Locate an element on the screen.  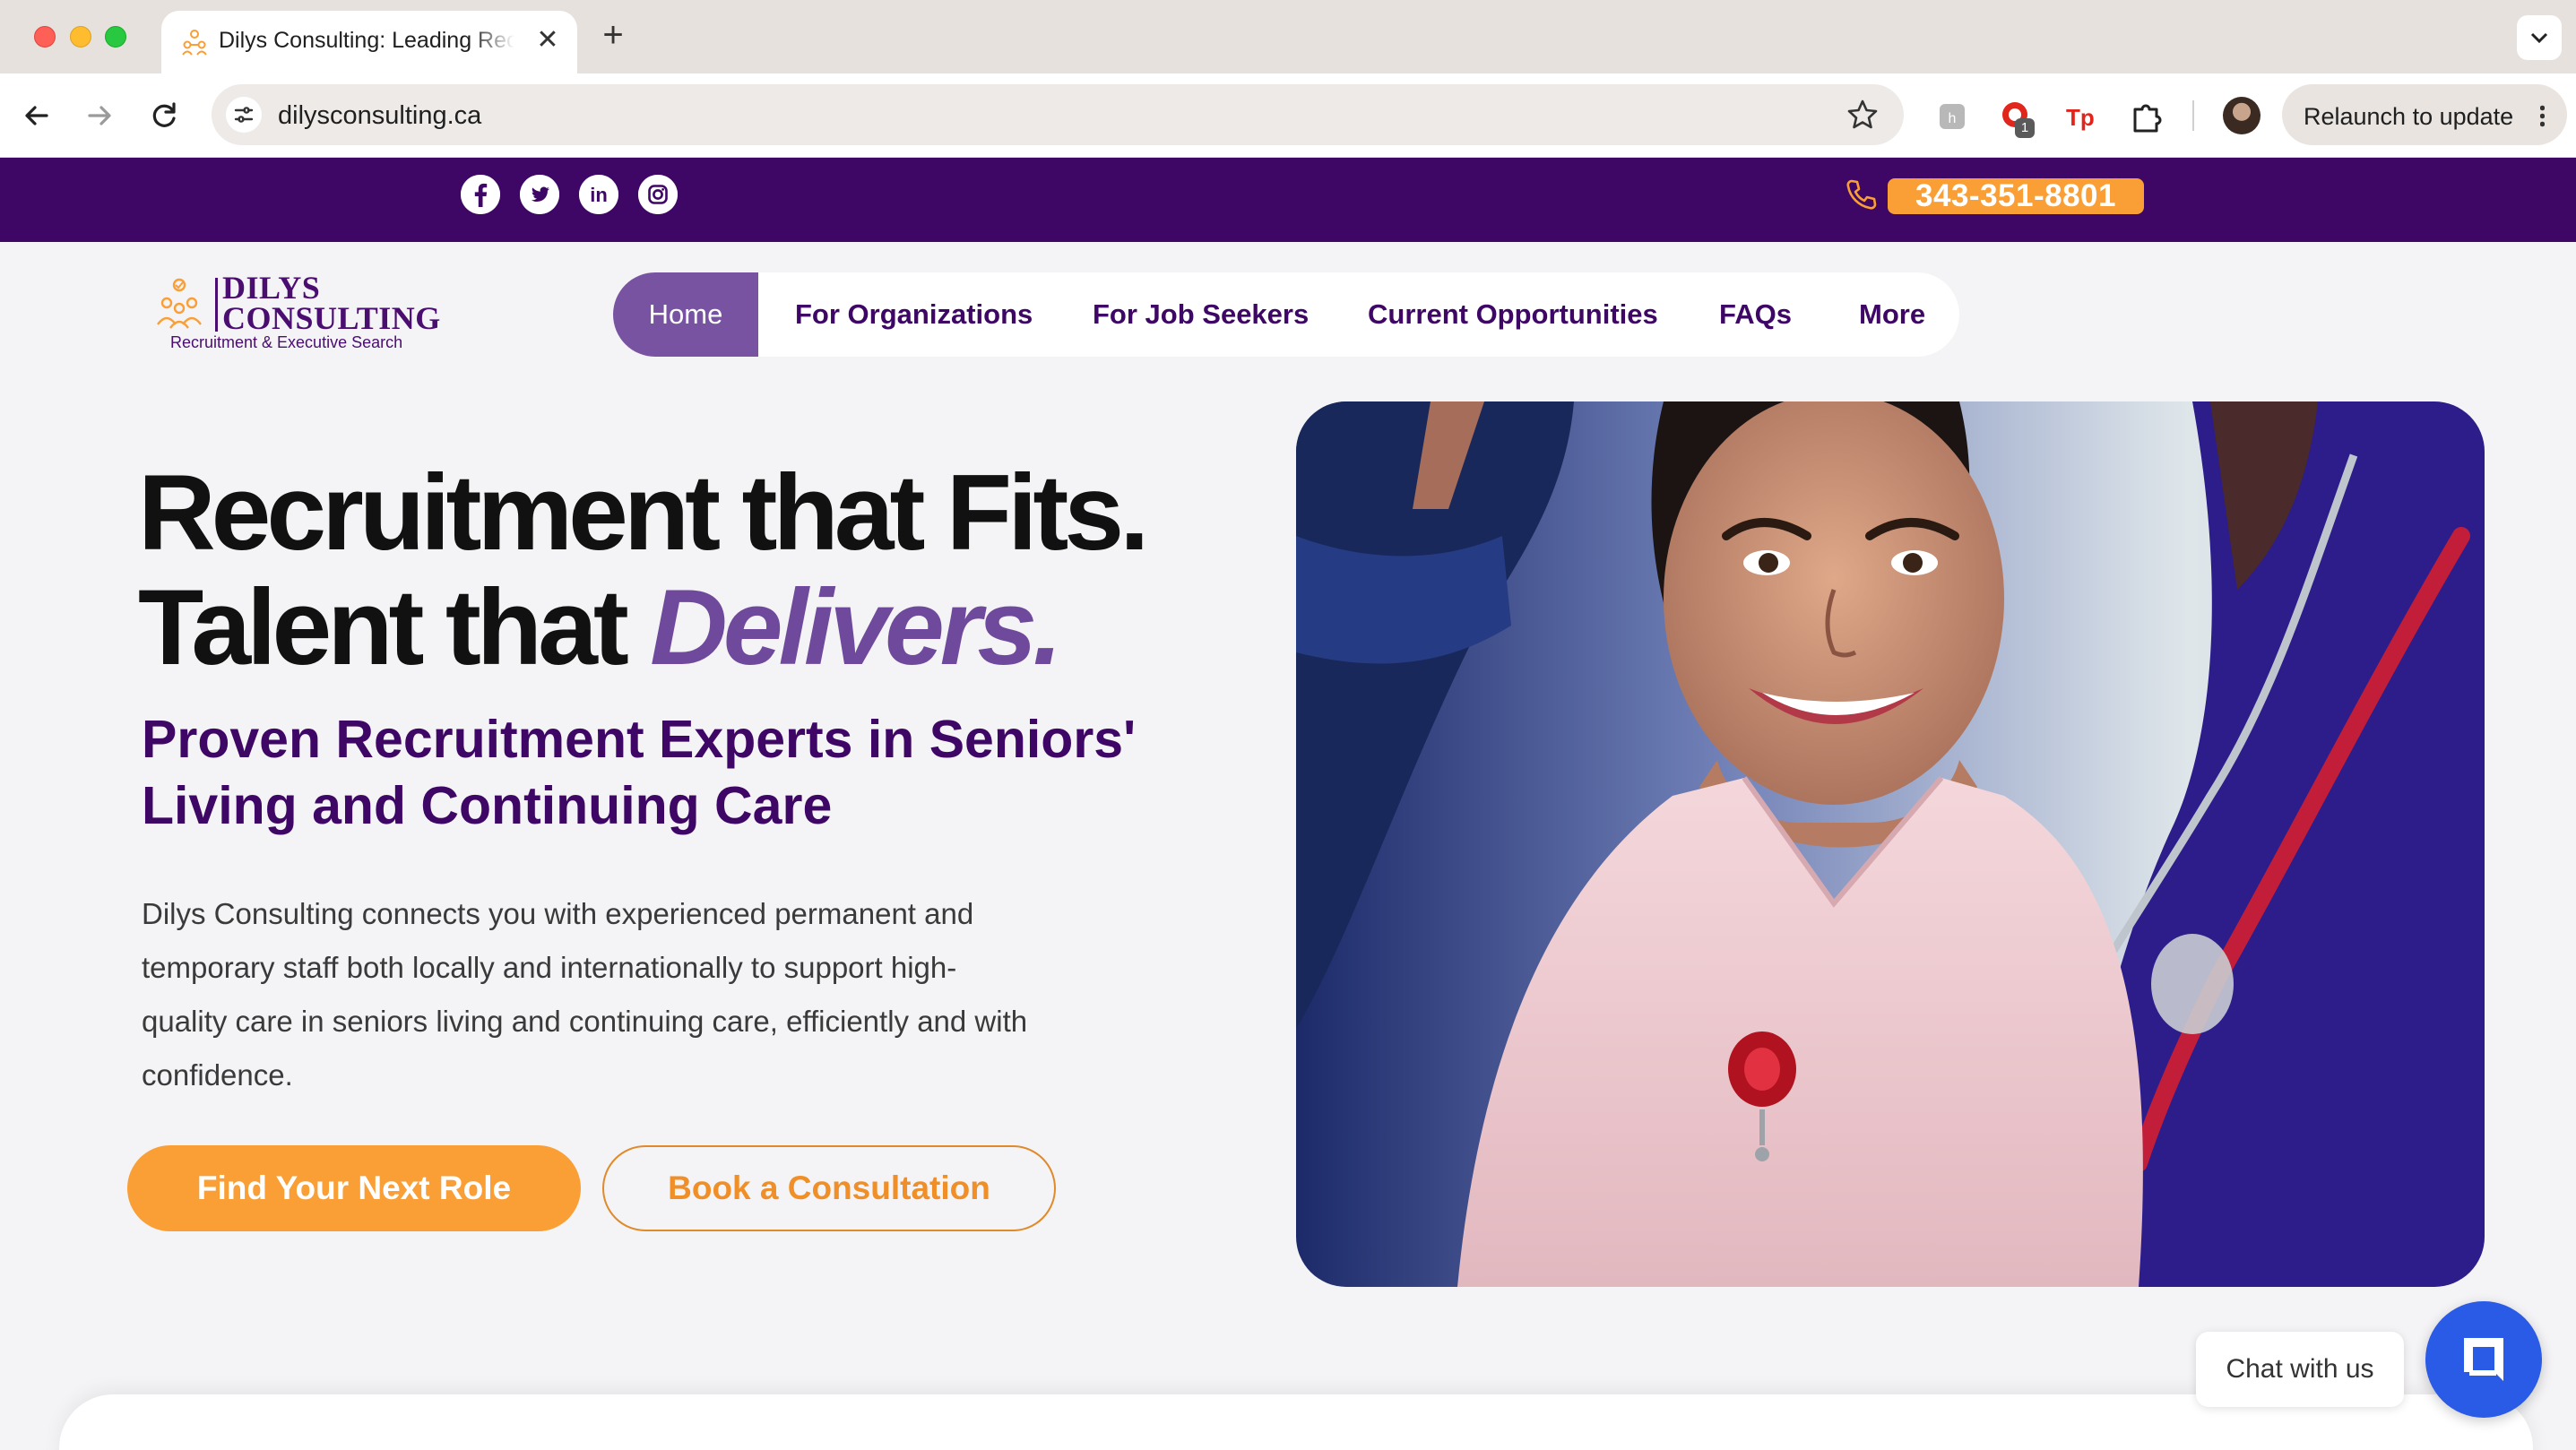
tab-search-button is located at coordinates (2539, 37).